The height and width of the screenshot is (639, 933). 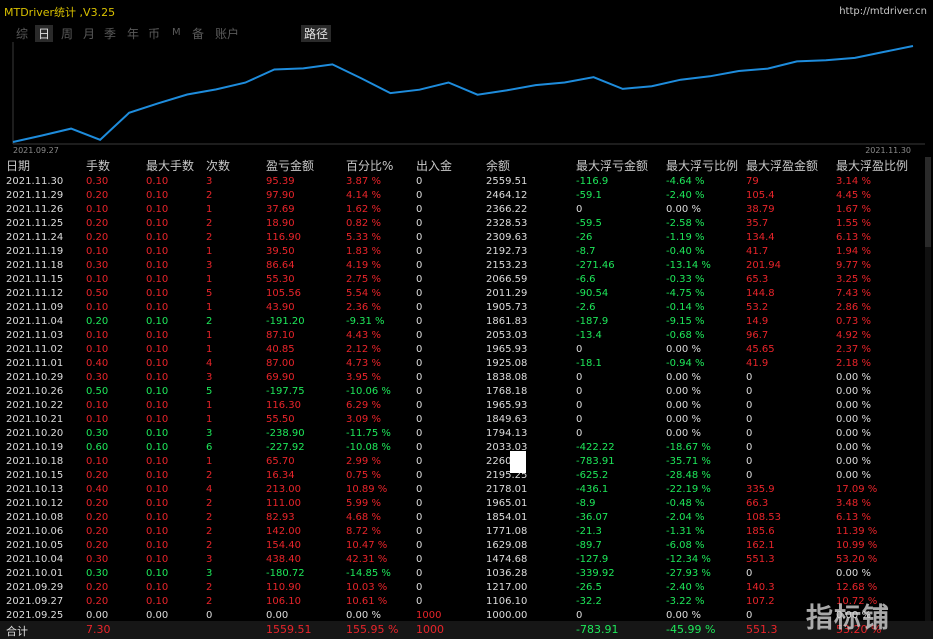 I want to click on tab-3: 月, so click(x=89, y=33).